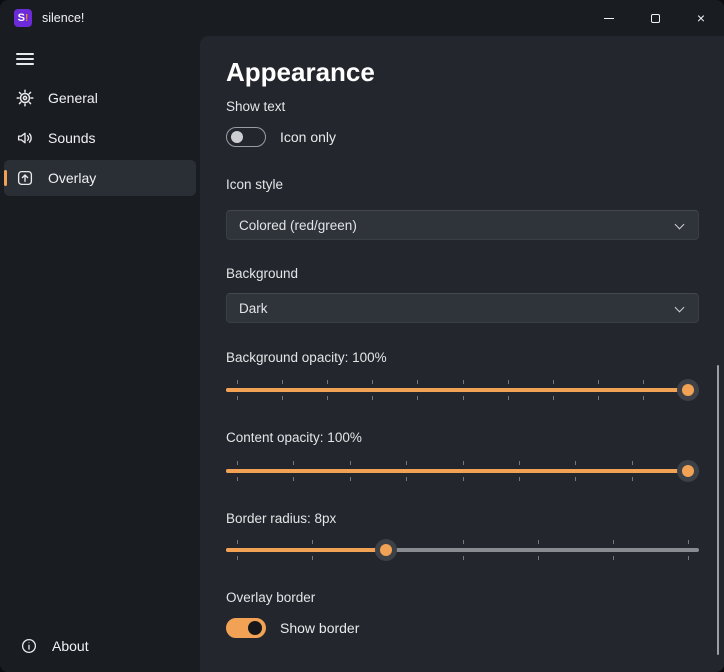 The image size is (724, 672). What do you see at coordinates (462, 471) in the screenshot?
I see `content-opacity-slider` at bounding box center [462, 471].